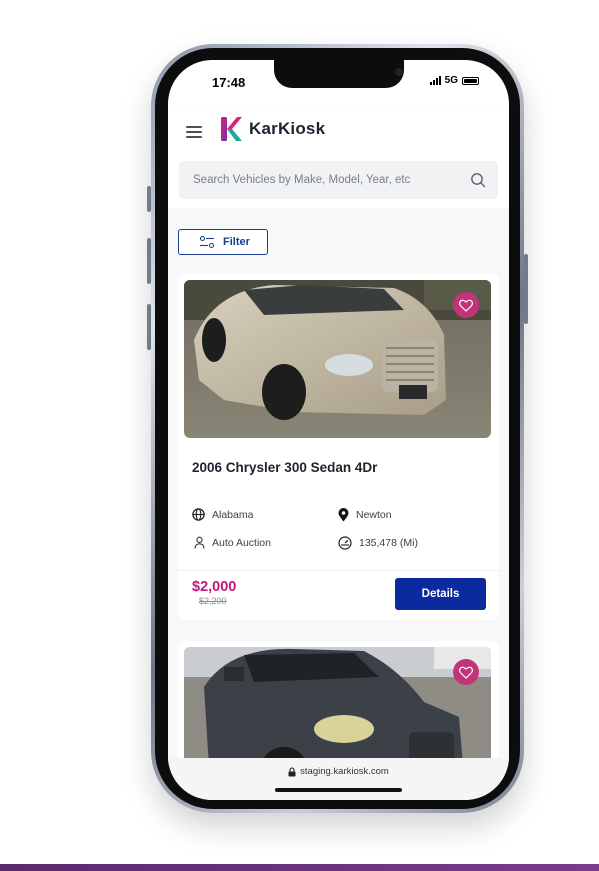 This screenshot has height=871, width=599. Describe the element at coordinates (231, 129) in the screenshot. I see `karkiosk-logo-icon` at that location.